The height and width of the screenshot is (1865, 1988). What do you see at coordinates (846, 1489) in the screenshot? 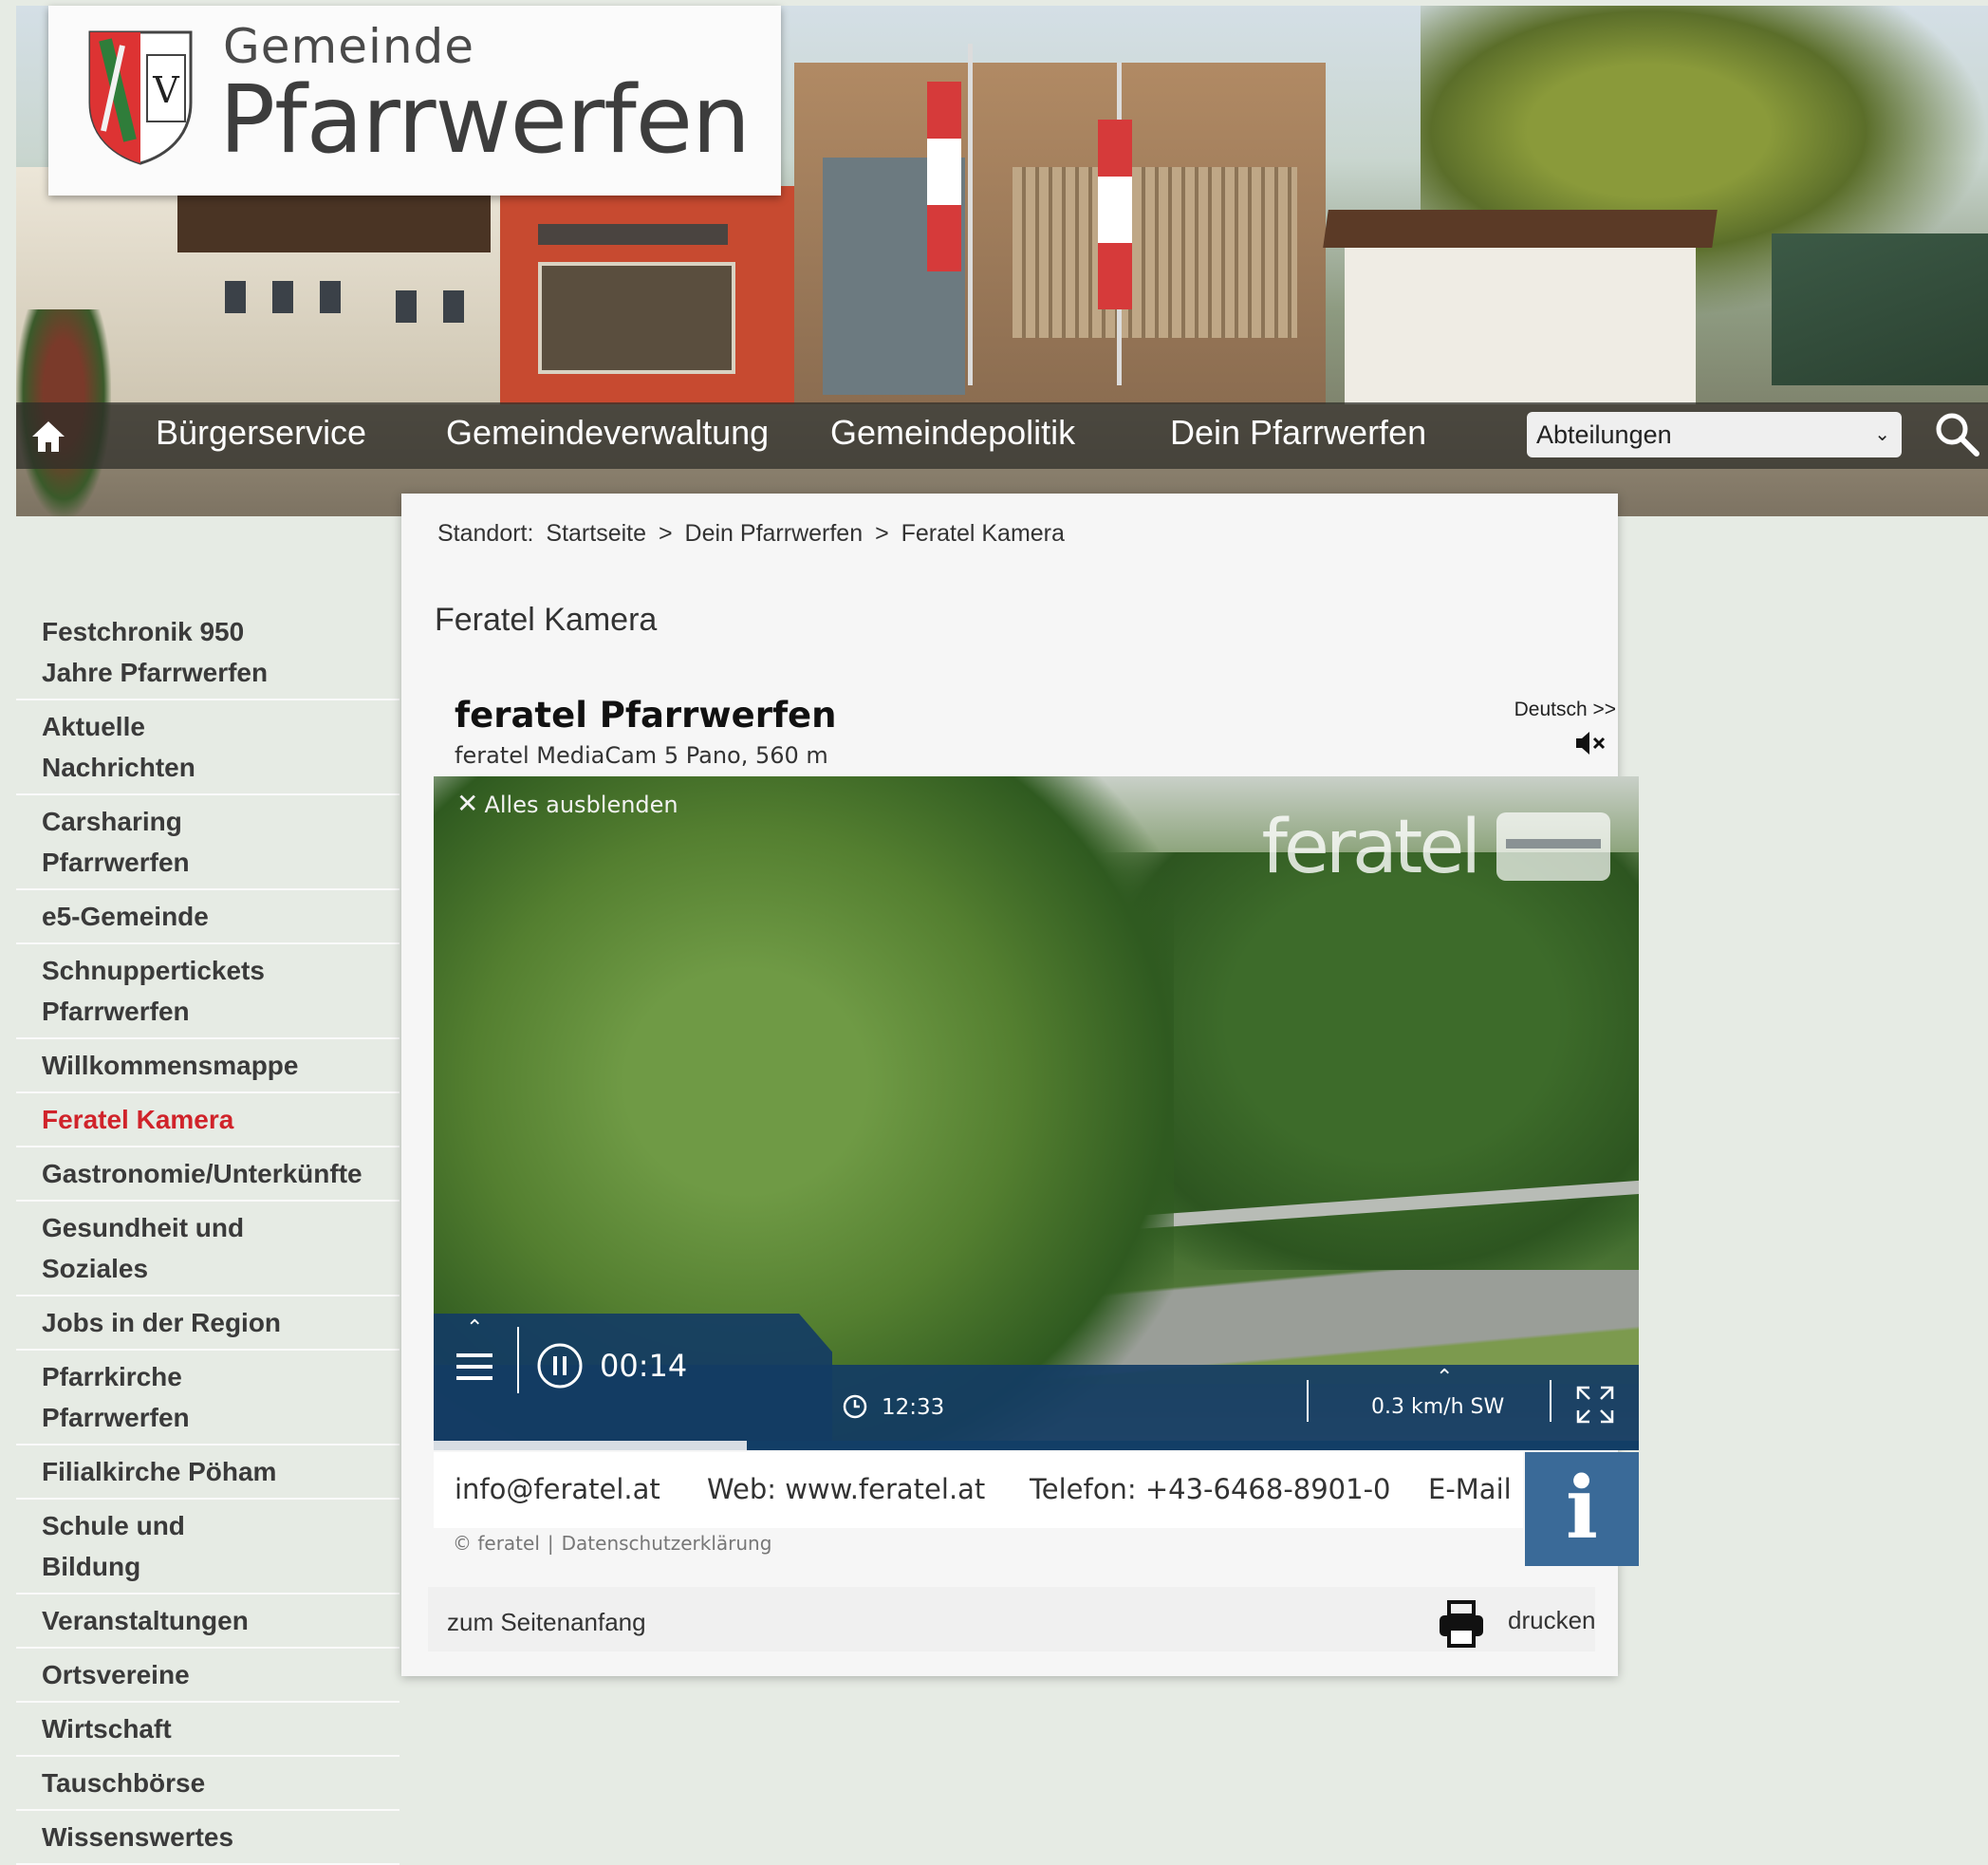
I see `contact-web: Web: www.feratel.at` at bounding box center [846, 1489].